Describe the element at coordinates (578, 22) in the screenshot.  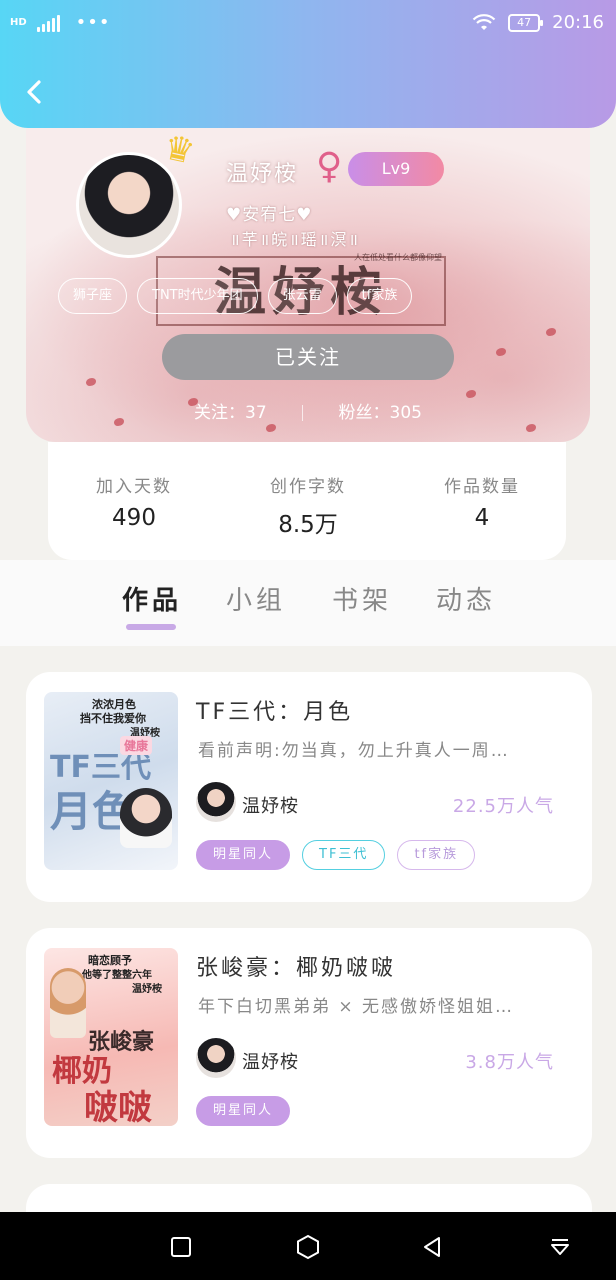
I see `clock: 20:16` at that location.